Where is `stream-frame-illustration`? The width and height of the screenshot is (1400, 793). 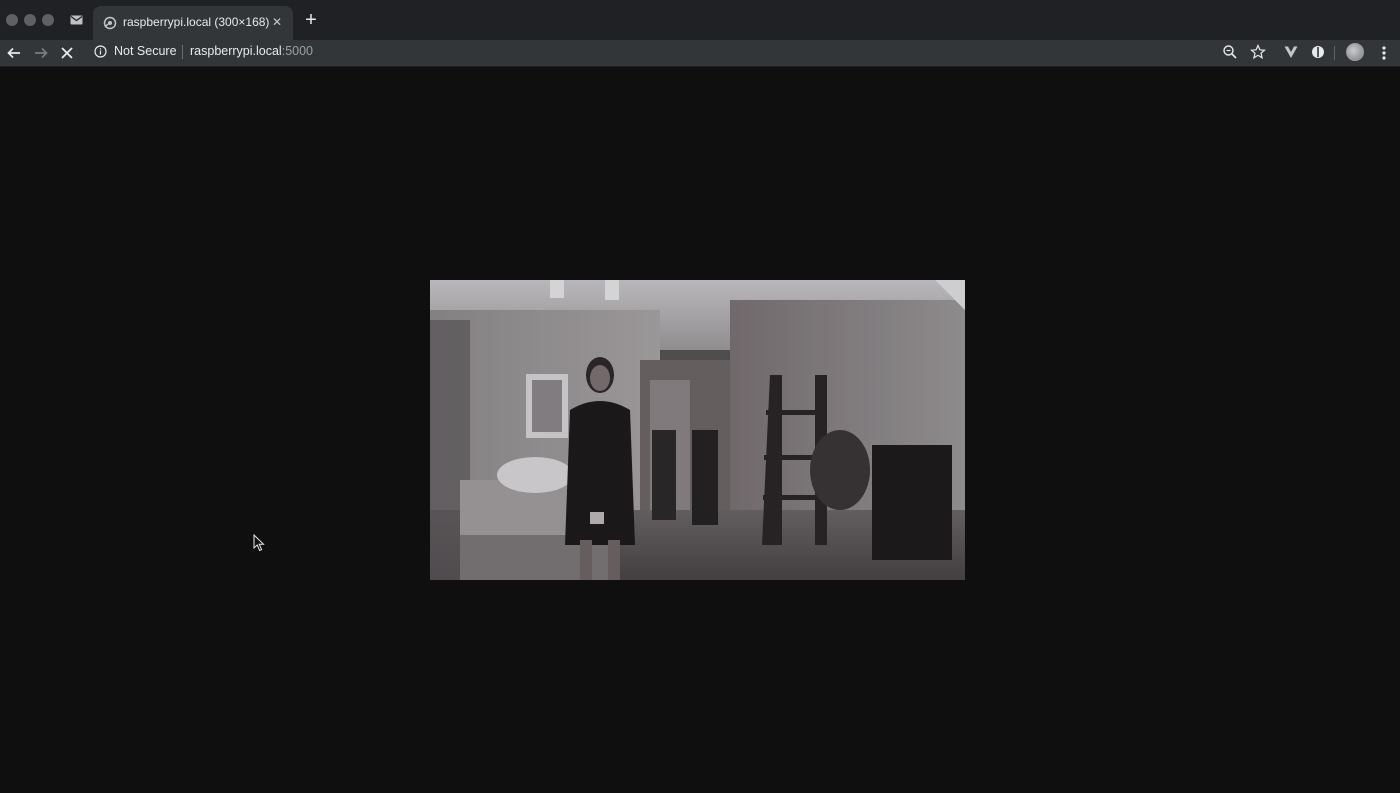
stream-frame-illustration is located at coordinates (697, 430).